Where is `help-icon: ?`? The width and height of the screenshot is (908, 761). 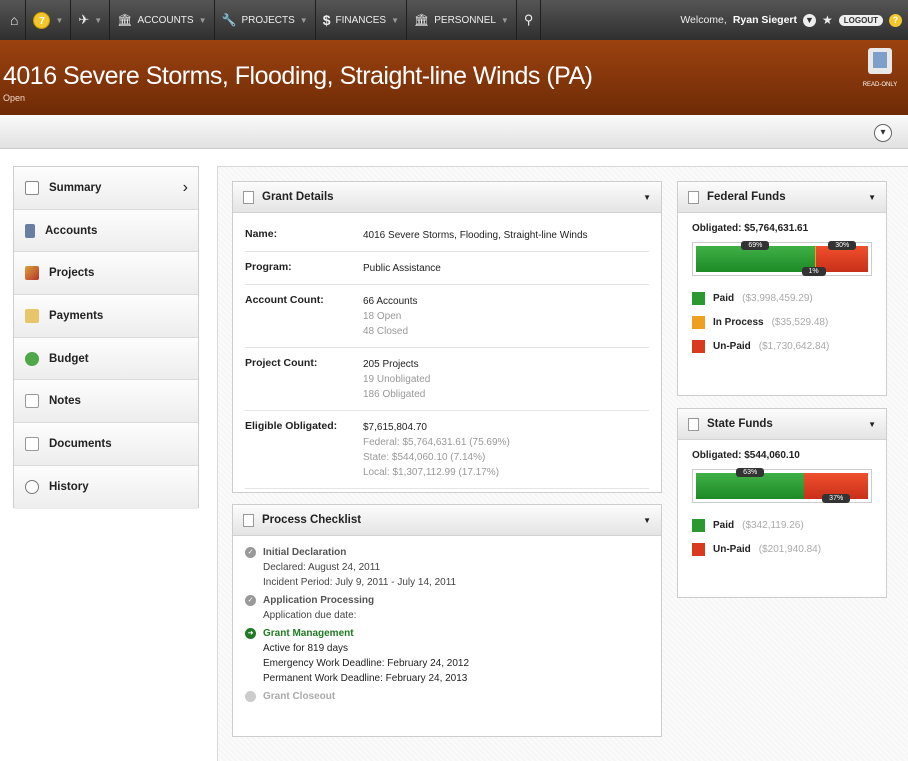 help-icon: ? is located at coordinates (895, 20).